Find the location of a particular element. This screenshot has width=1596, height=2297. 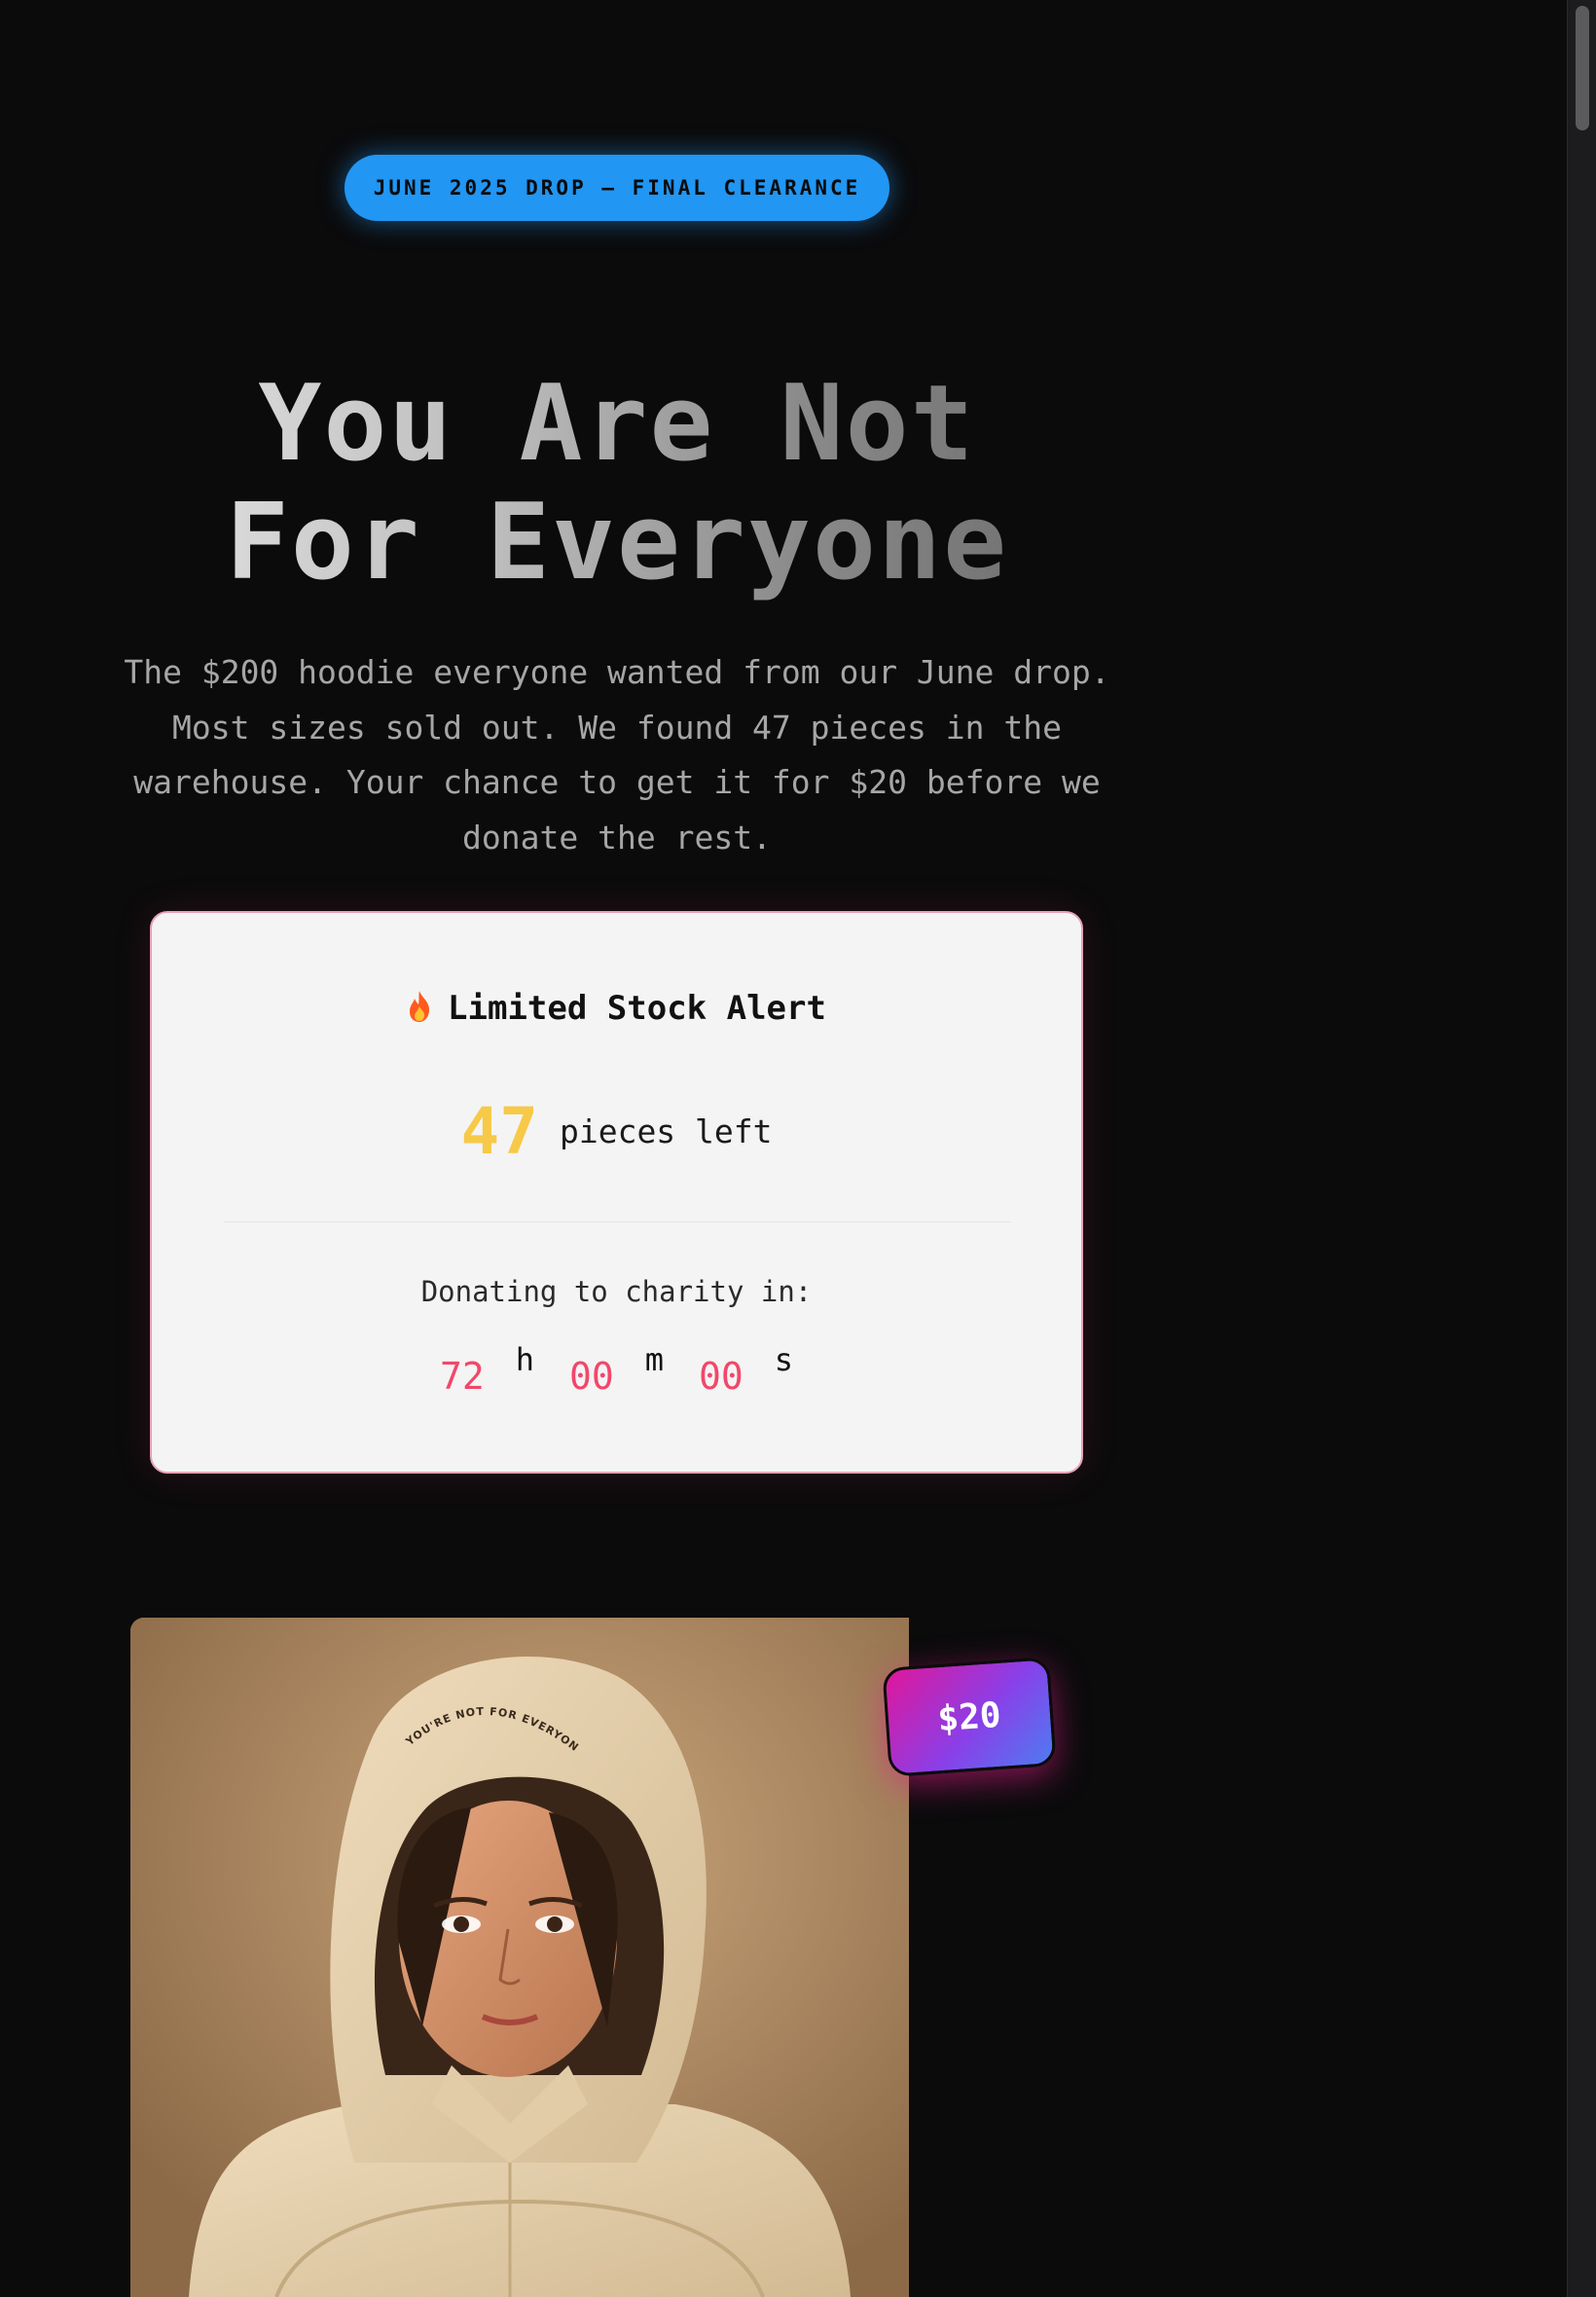

page-title: You Are Not For Everyone is located at coordinates (617, 483).